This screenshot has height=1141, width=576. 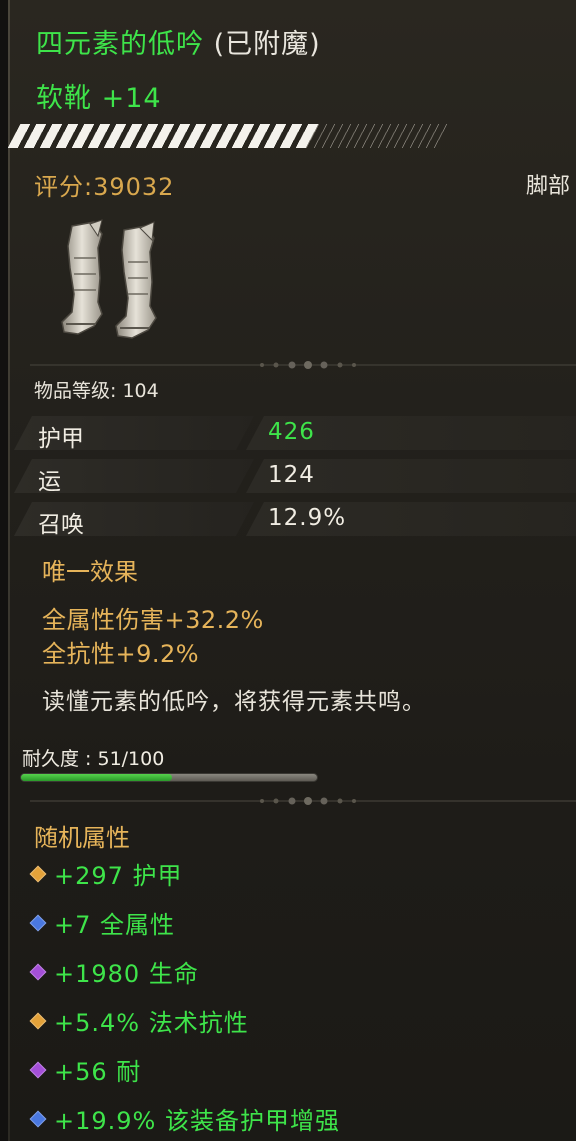 I want to click on random-attribute-item: +7 全属性, so click(x=102, y=922).